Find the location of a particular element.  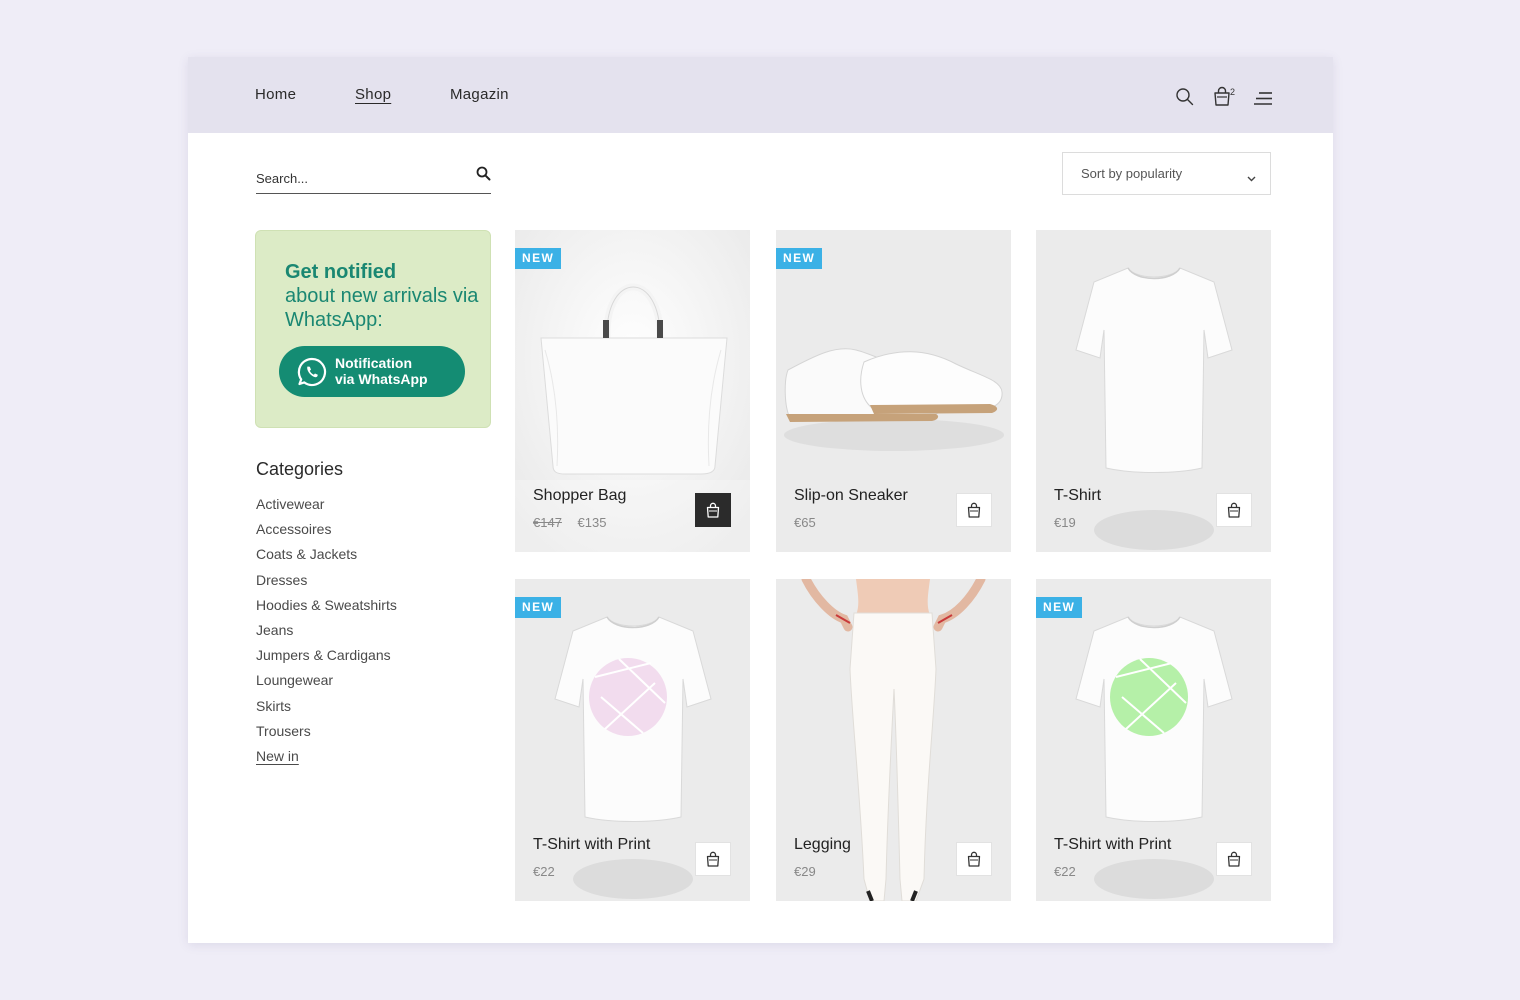

nav-magazin-link: Magazin is located at coordinates (479, 94).